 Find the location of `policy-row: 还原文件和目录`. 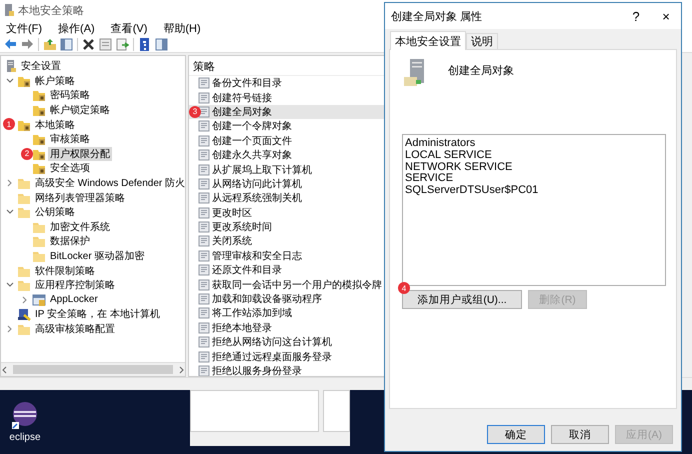

policy-row: 还原文件和目录 is located at coordinates (287, 270).